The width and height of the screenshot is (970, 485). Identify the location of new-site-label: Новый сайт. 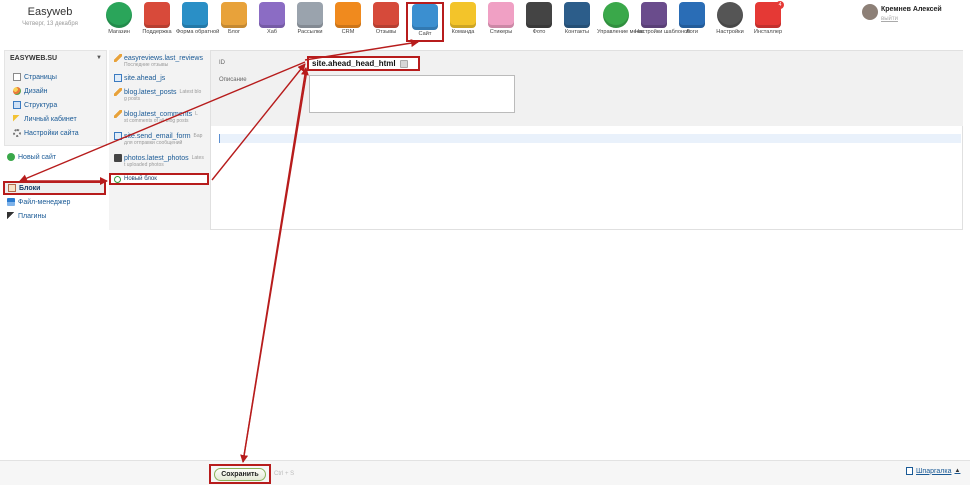
(37, 157).